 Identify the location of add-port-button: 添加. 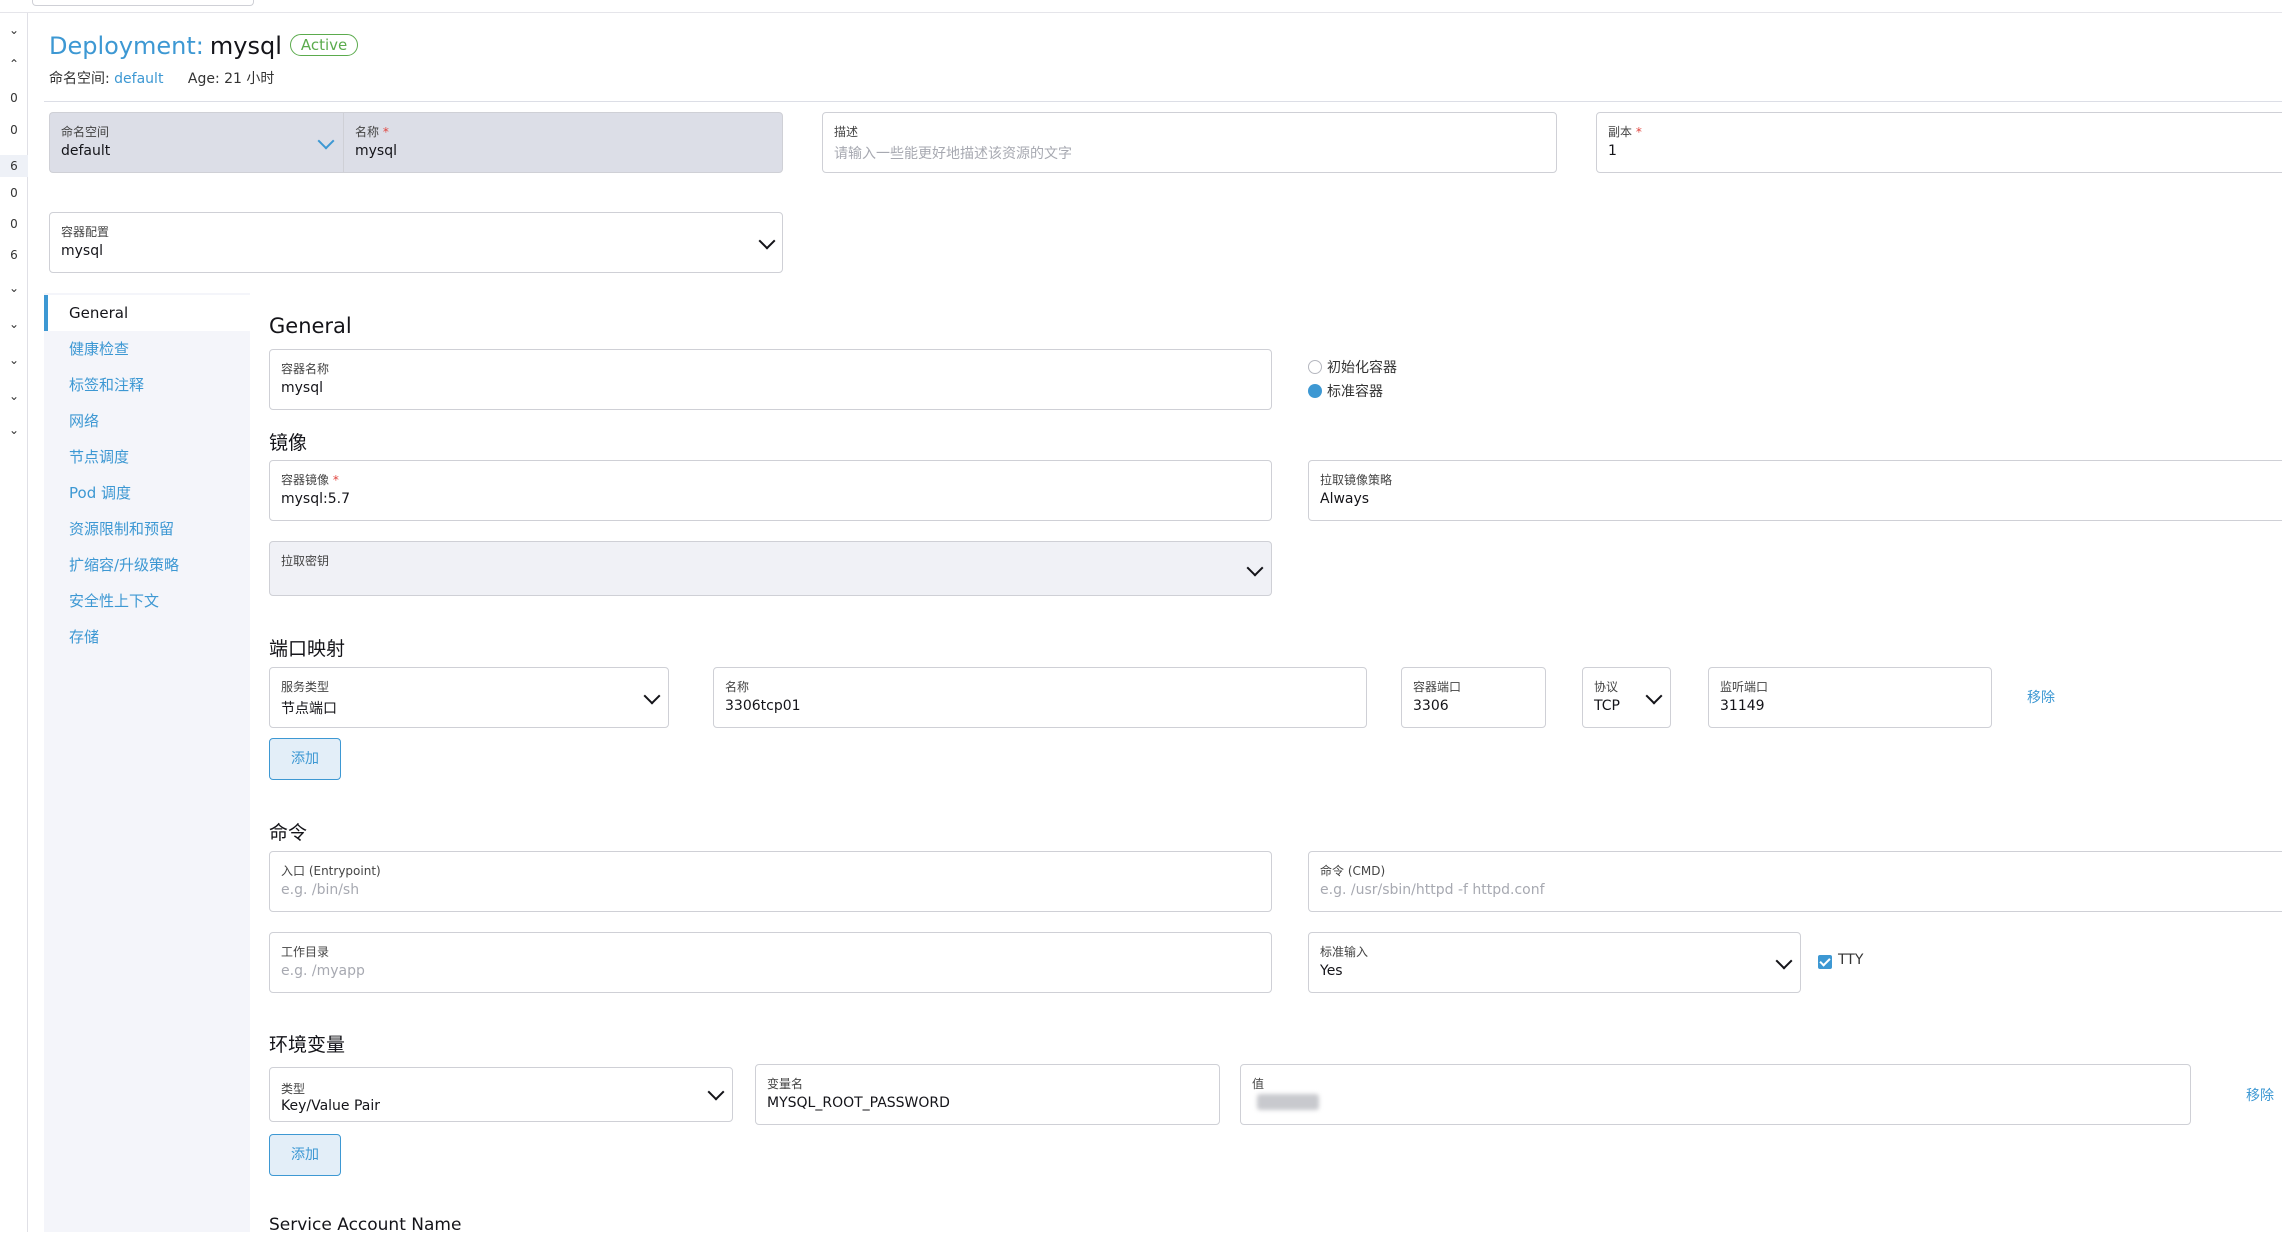
(305, 759).